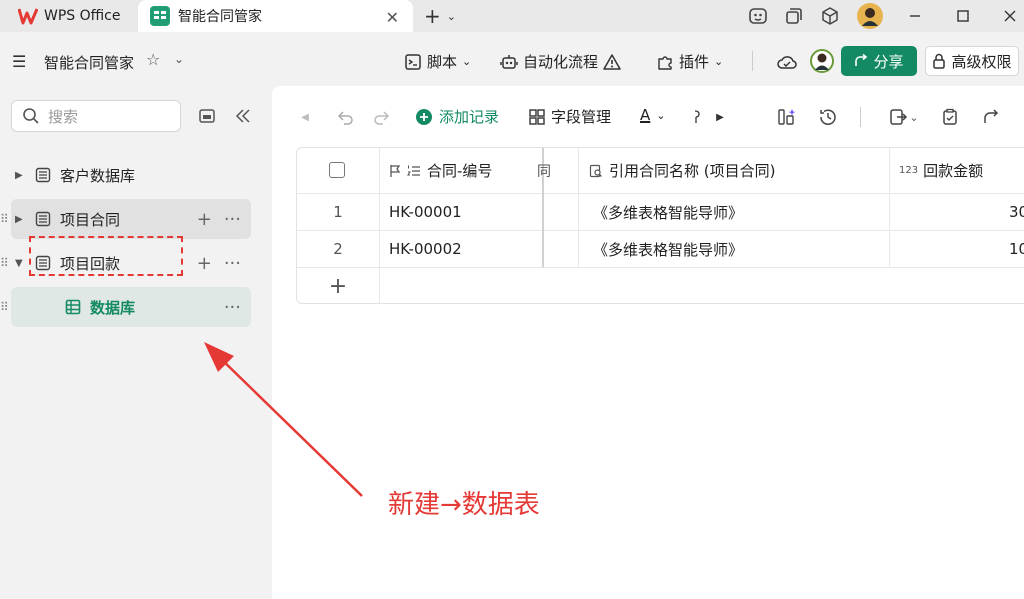  Describe the element at coordinates (382, 117) in the screenshot. I see `redo-icon` at that location.